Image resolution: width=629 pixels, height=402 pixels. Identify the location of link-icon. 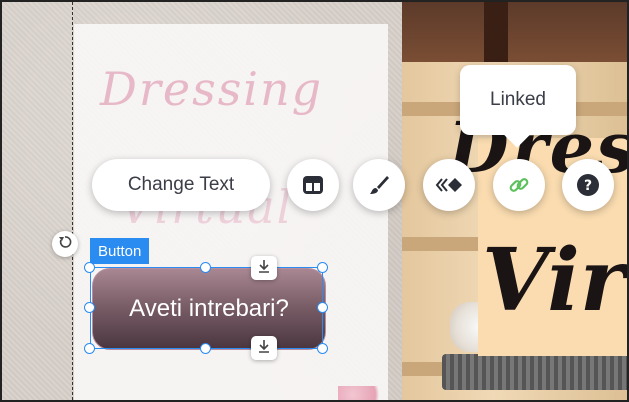
(519, 185).